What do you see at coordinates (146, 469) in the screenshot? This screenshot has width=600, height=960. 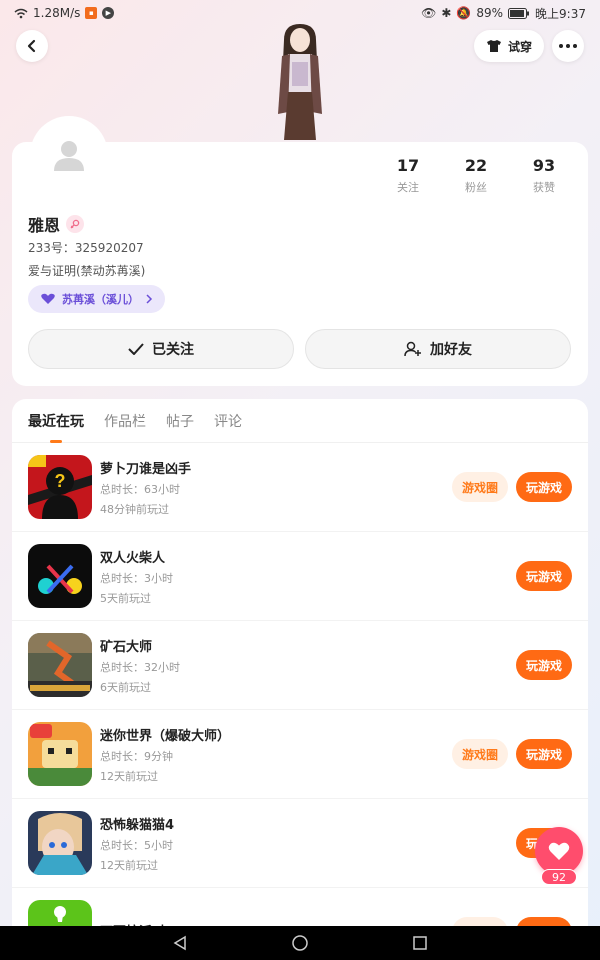 I see `game-name: 萝卜刀谁是凶手` at bounding box center [146, 469].